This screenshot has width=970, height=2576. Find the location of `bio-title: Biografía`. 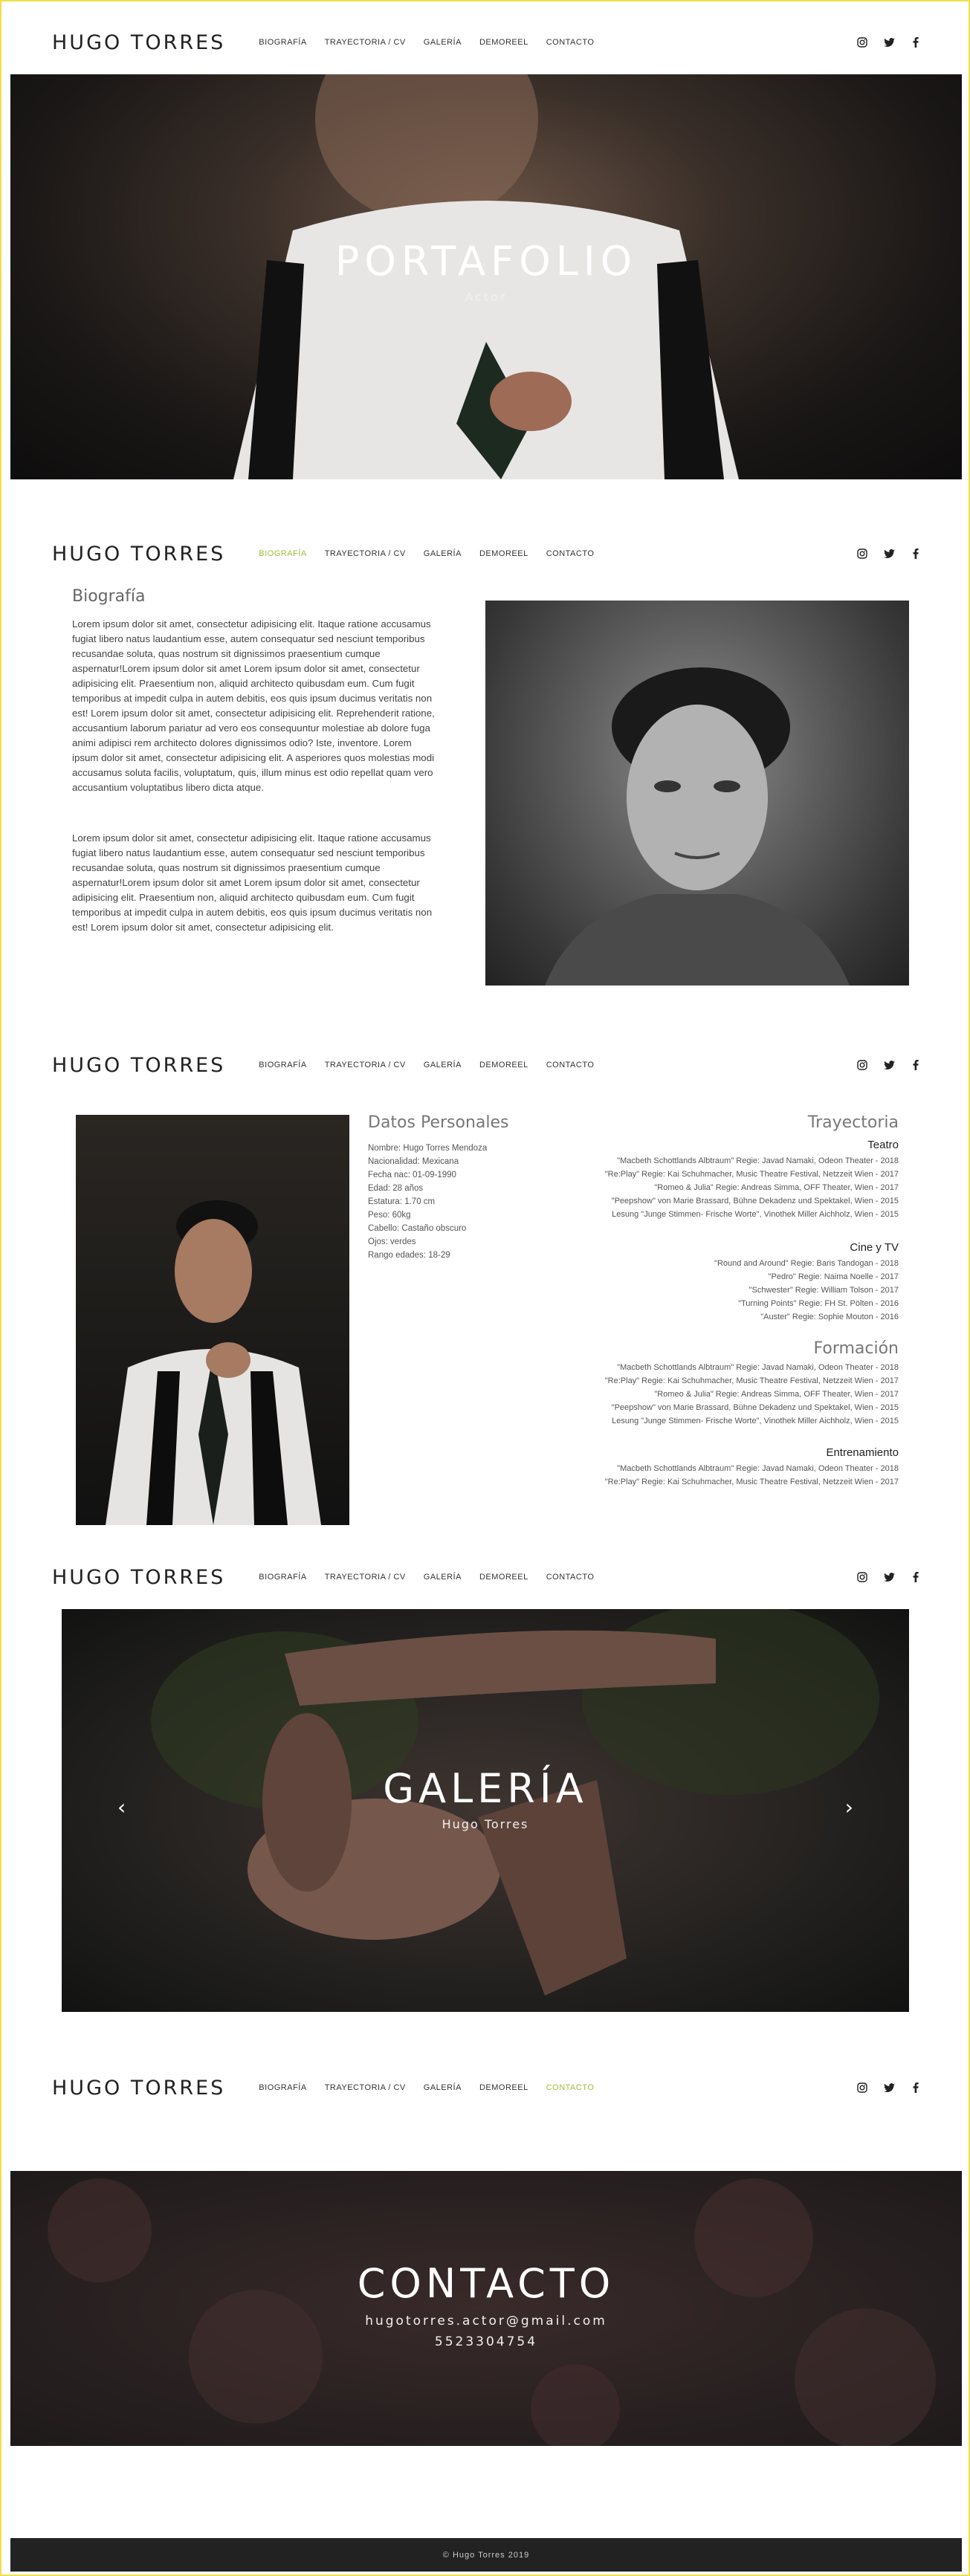

bio-title: Biografía is located at coordinates (109, 596).